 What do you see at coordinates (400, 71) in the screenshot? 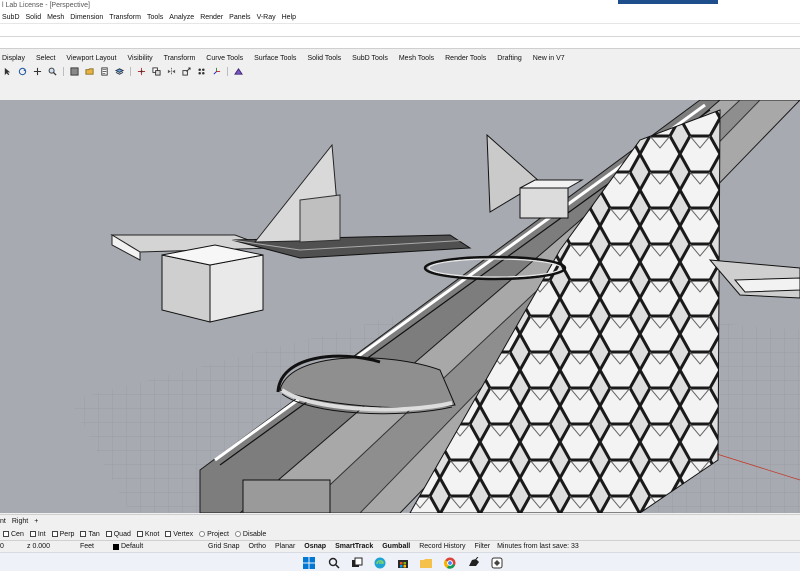
I see `toolbar-icons` at bounding box center [400, 71].